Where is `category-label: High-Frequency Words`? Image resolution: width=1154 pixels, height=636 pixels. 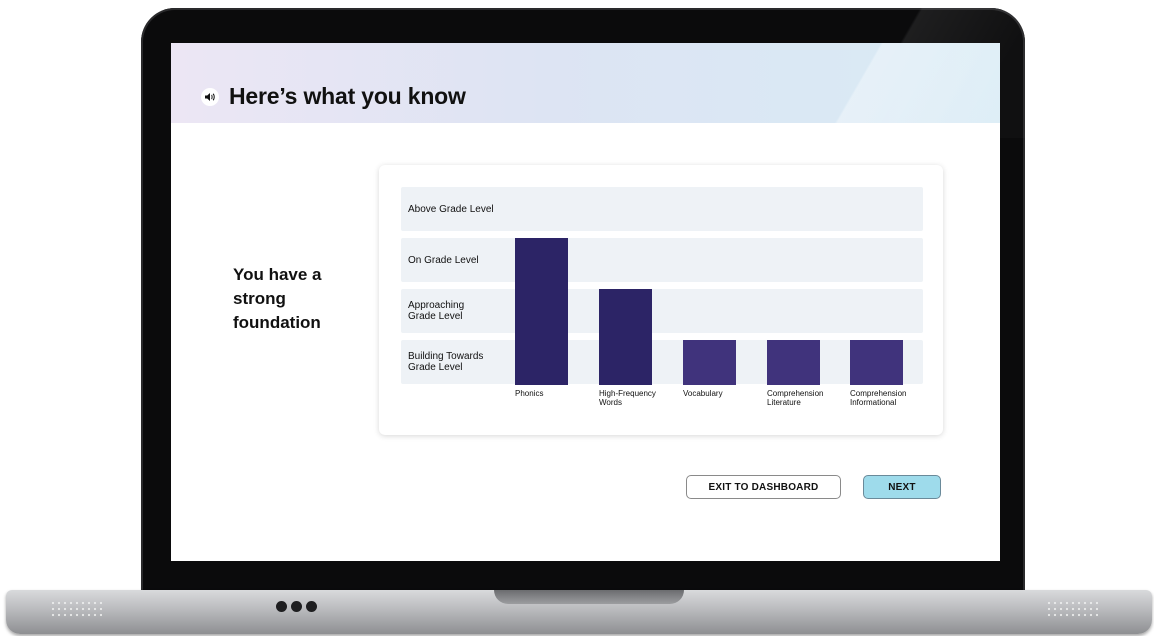
category-label: High-Frequency Words is located at coordinates (627, 398).